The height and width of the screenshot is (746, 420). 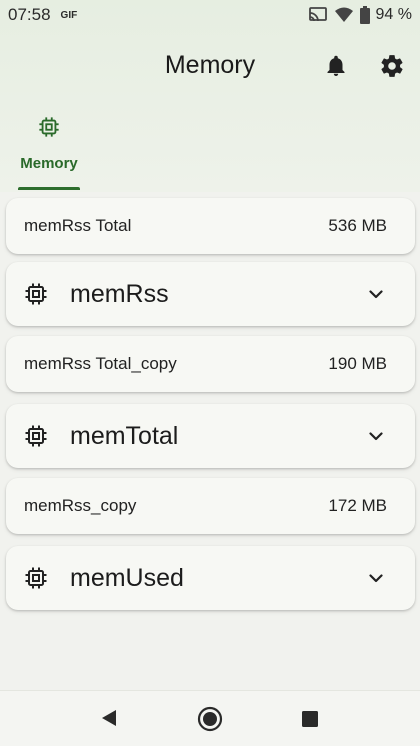 I want to click on stat-card-memrss-total: memRss Total 536 MB, so click(x=210, y=226).